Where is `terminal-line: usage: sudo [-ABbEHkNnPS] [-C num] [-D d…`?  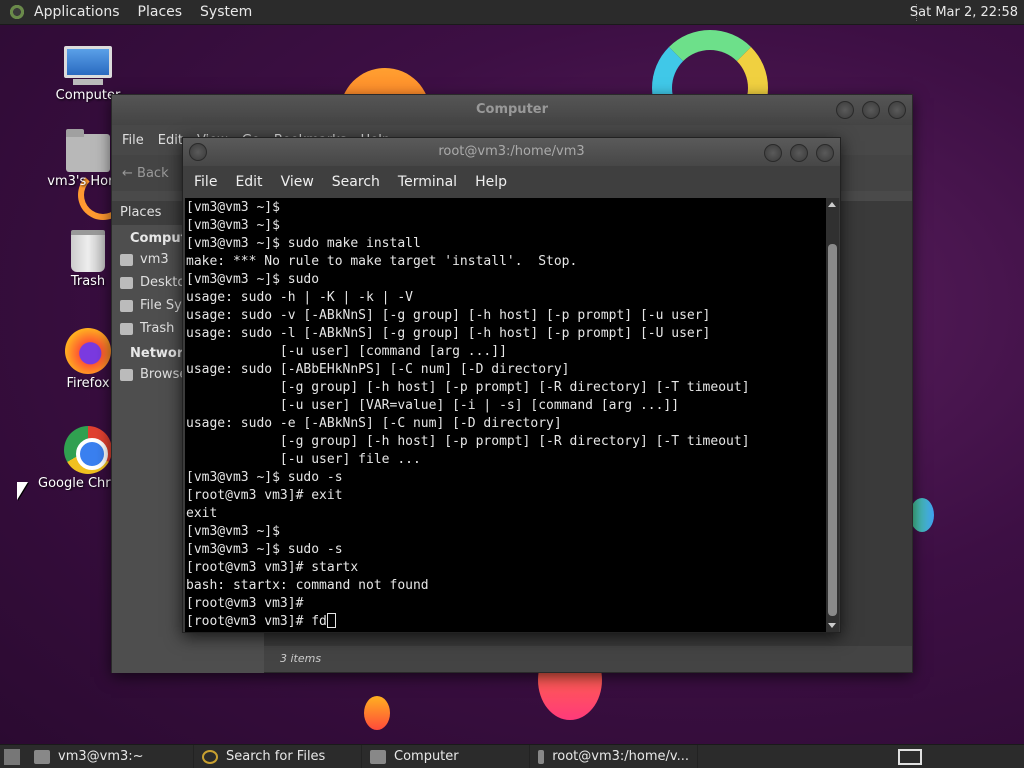
terminal-line: usage: sudo [-ABbEHkNnPS] [-C num] [-D d… is located at coordinates (378, 369).